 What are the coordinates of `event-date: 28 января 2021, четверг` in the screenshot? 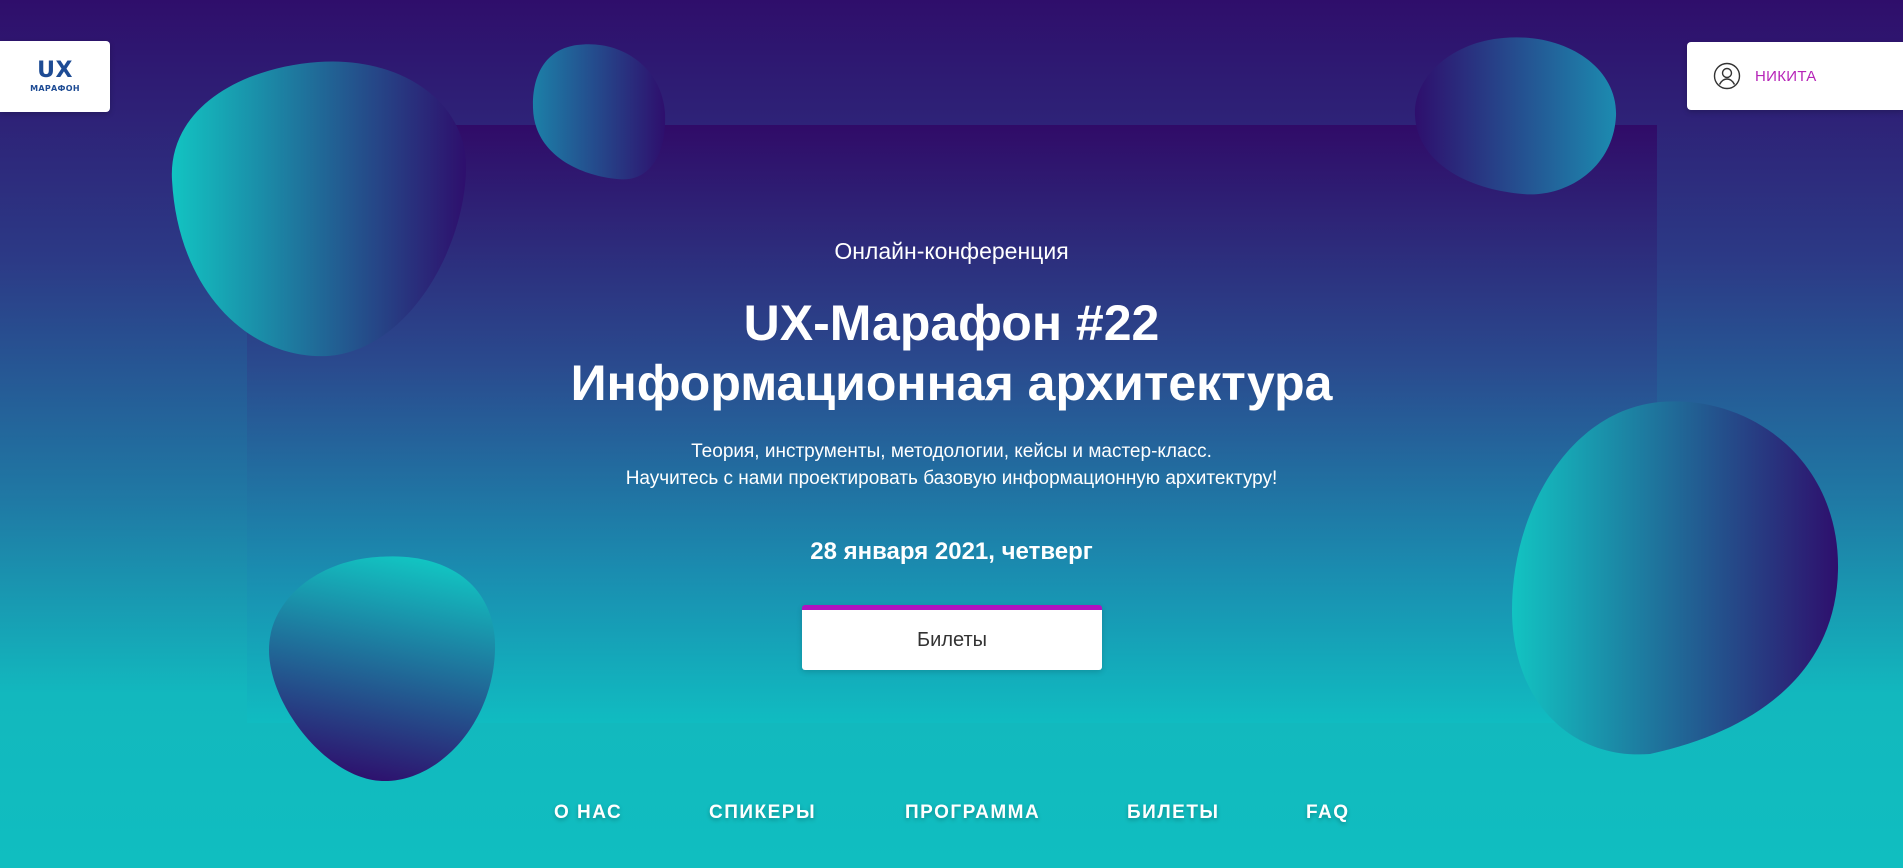 It's located at (951, 551).